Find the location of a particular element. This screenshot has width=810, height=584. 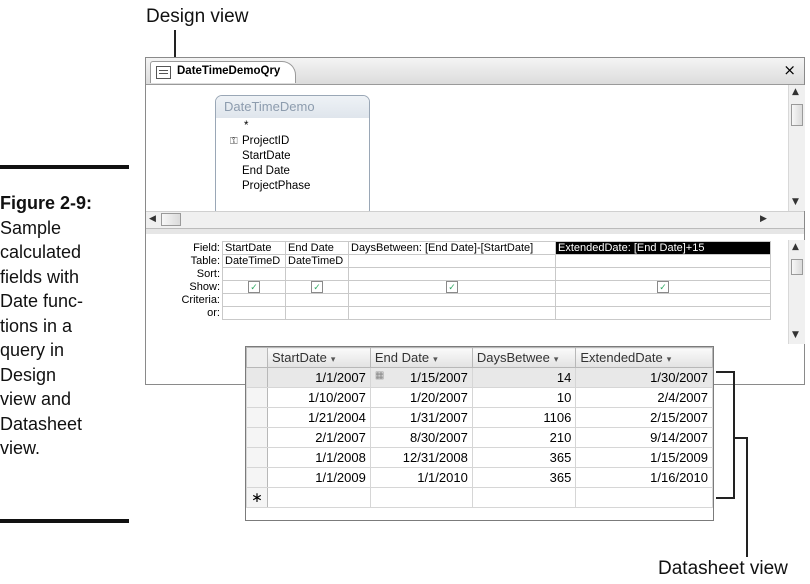

table-row: 1/10/2007 1/20/2007 10 2/4/2007 is located at coordinates (479, 397).